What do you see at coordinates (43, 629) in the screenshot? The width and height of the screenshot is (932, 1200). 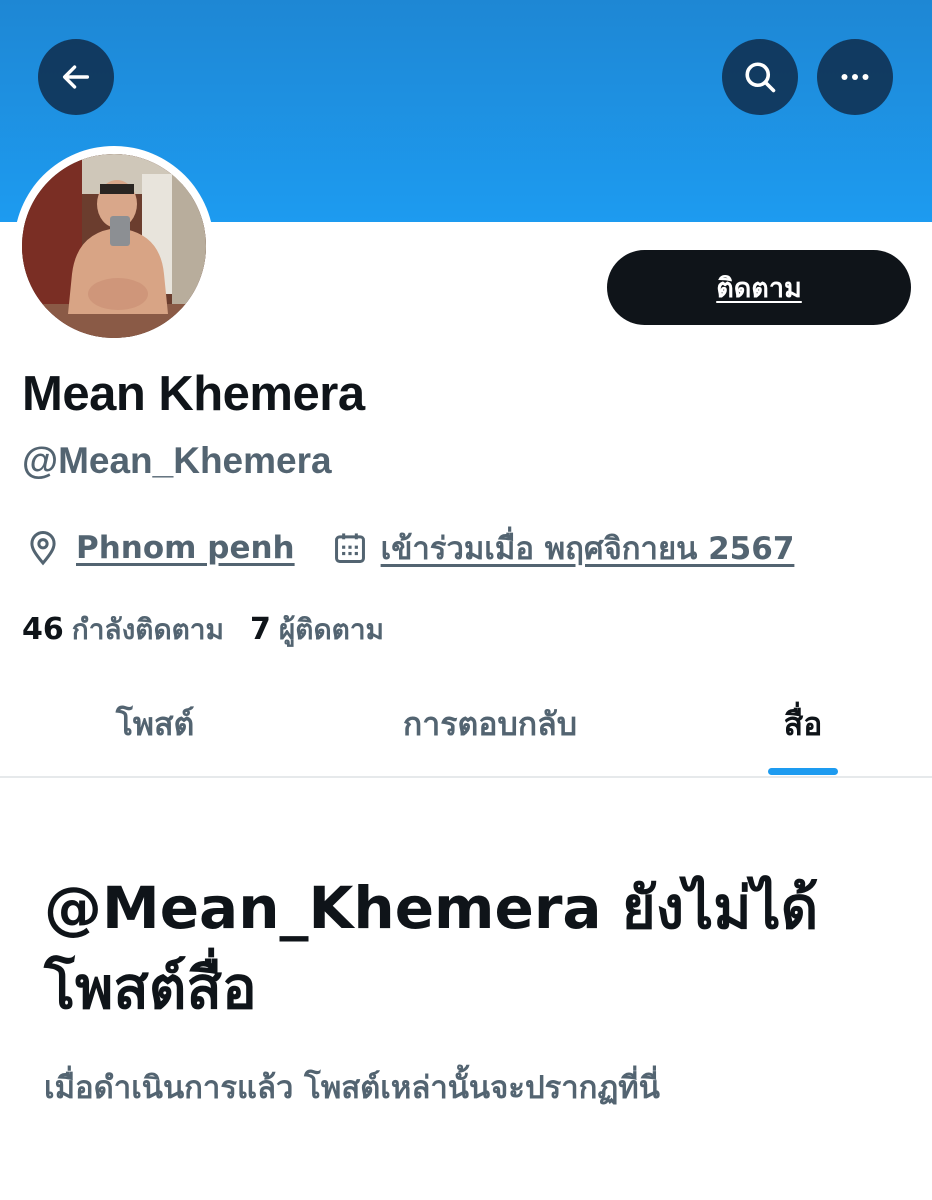 I see `following-count: 46` at bounding box center [43, 629].